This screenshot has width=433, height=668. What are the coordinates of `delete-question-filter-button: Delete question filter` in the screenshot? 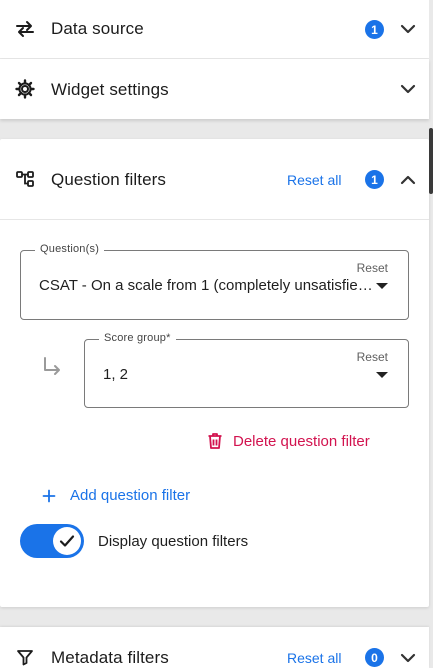 It's located at (288, 441).